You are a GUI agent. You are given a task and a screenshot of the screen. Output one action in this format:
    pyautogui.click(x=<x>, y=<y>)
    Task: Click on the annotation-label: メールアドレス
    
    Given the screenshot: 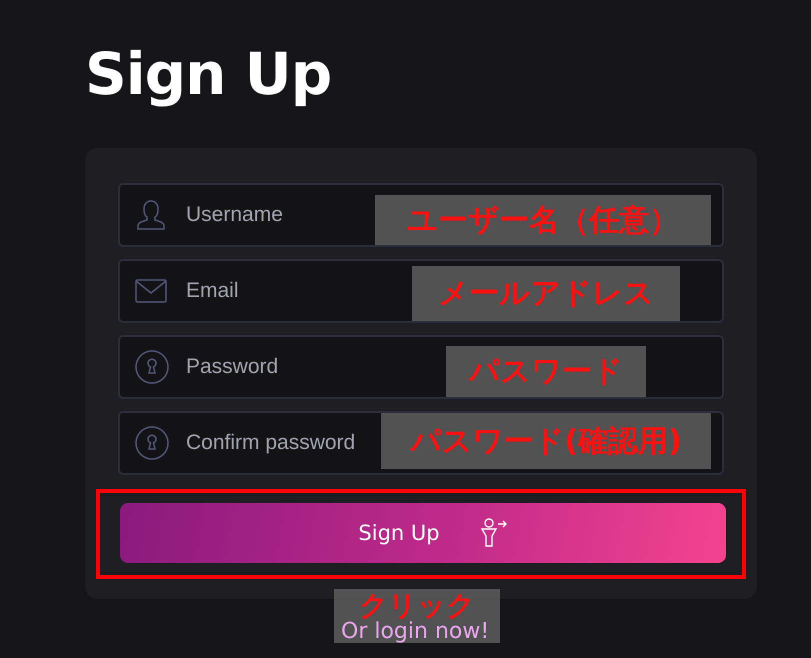 What is the action you would take?
    pyautogui.click(x=546, y=293)
    